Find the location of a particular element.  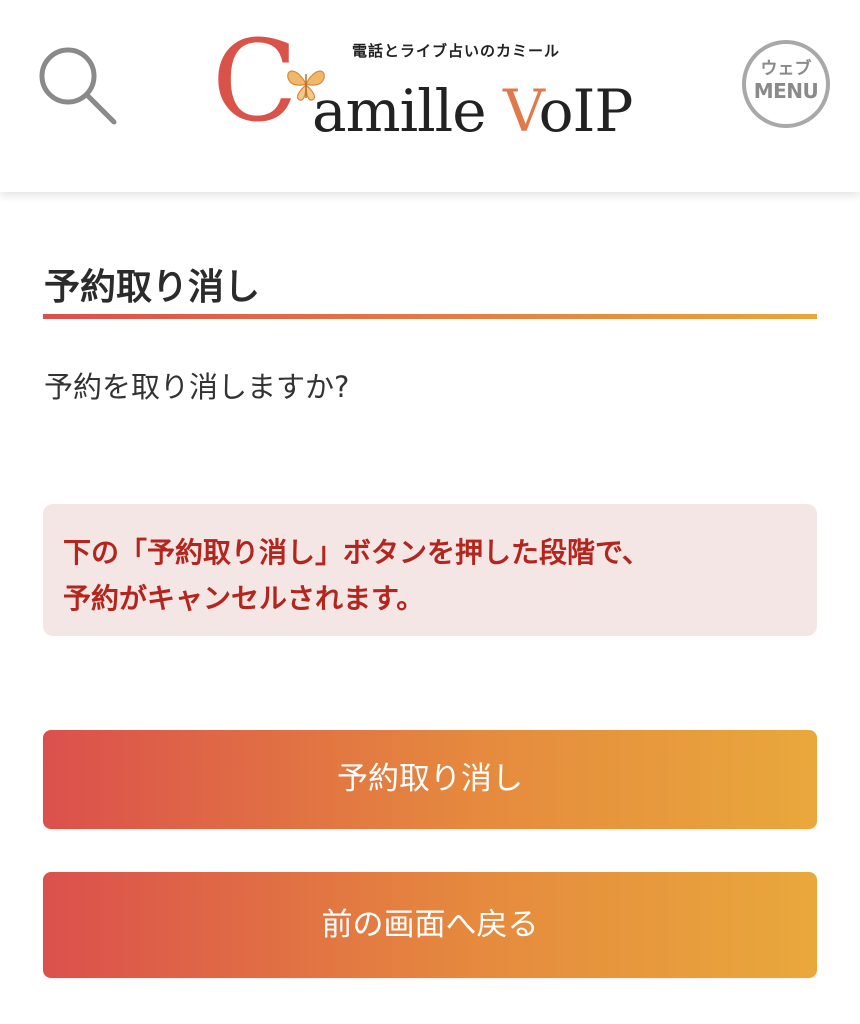

web-menu-button: ウェブ MENU is located at coordinates (786, 84).